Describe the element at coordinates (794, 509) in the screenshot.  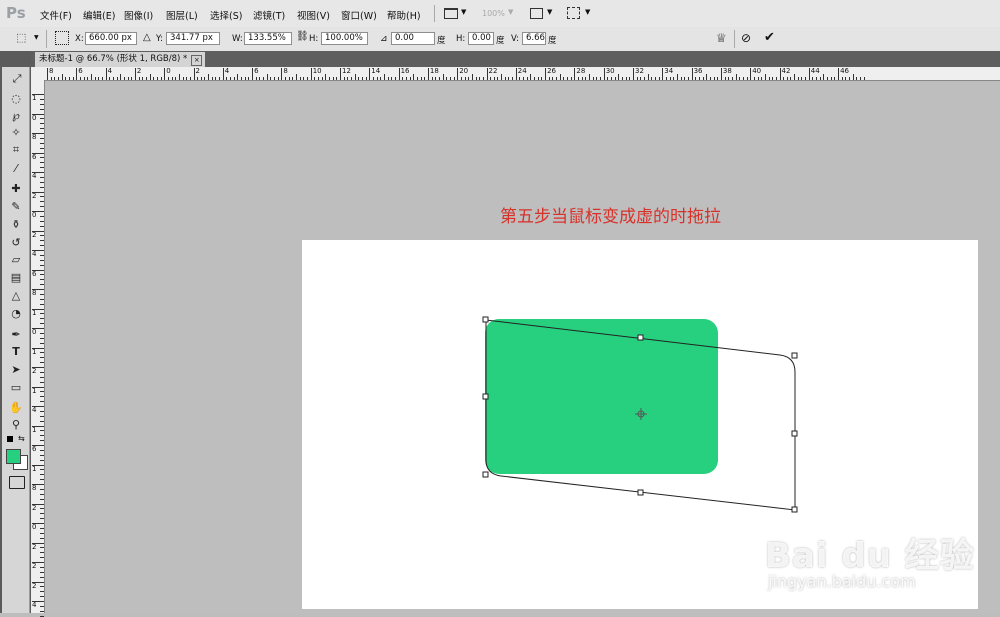
I see `handle-bottom-right` at that location.